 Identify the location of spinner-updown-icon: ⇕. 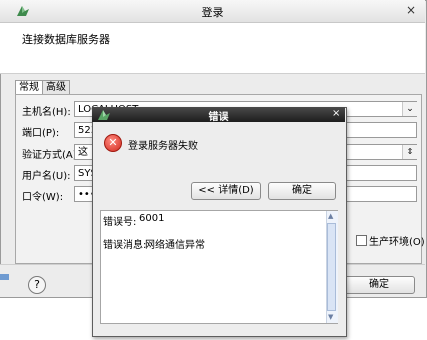
(409, 152).